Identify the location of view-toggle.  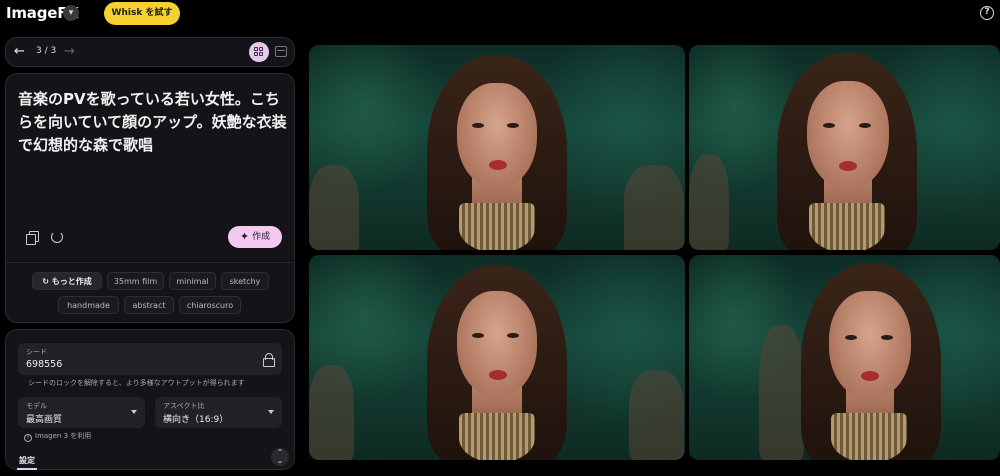
(271, 52).